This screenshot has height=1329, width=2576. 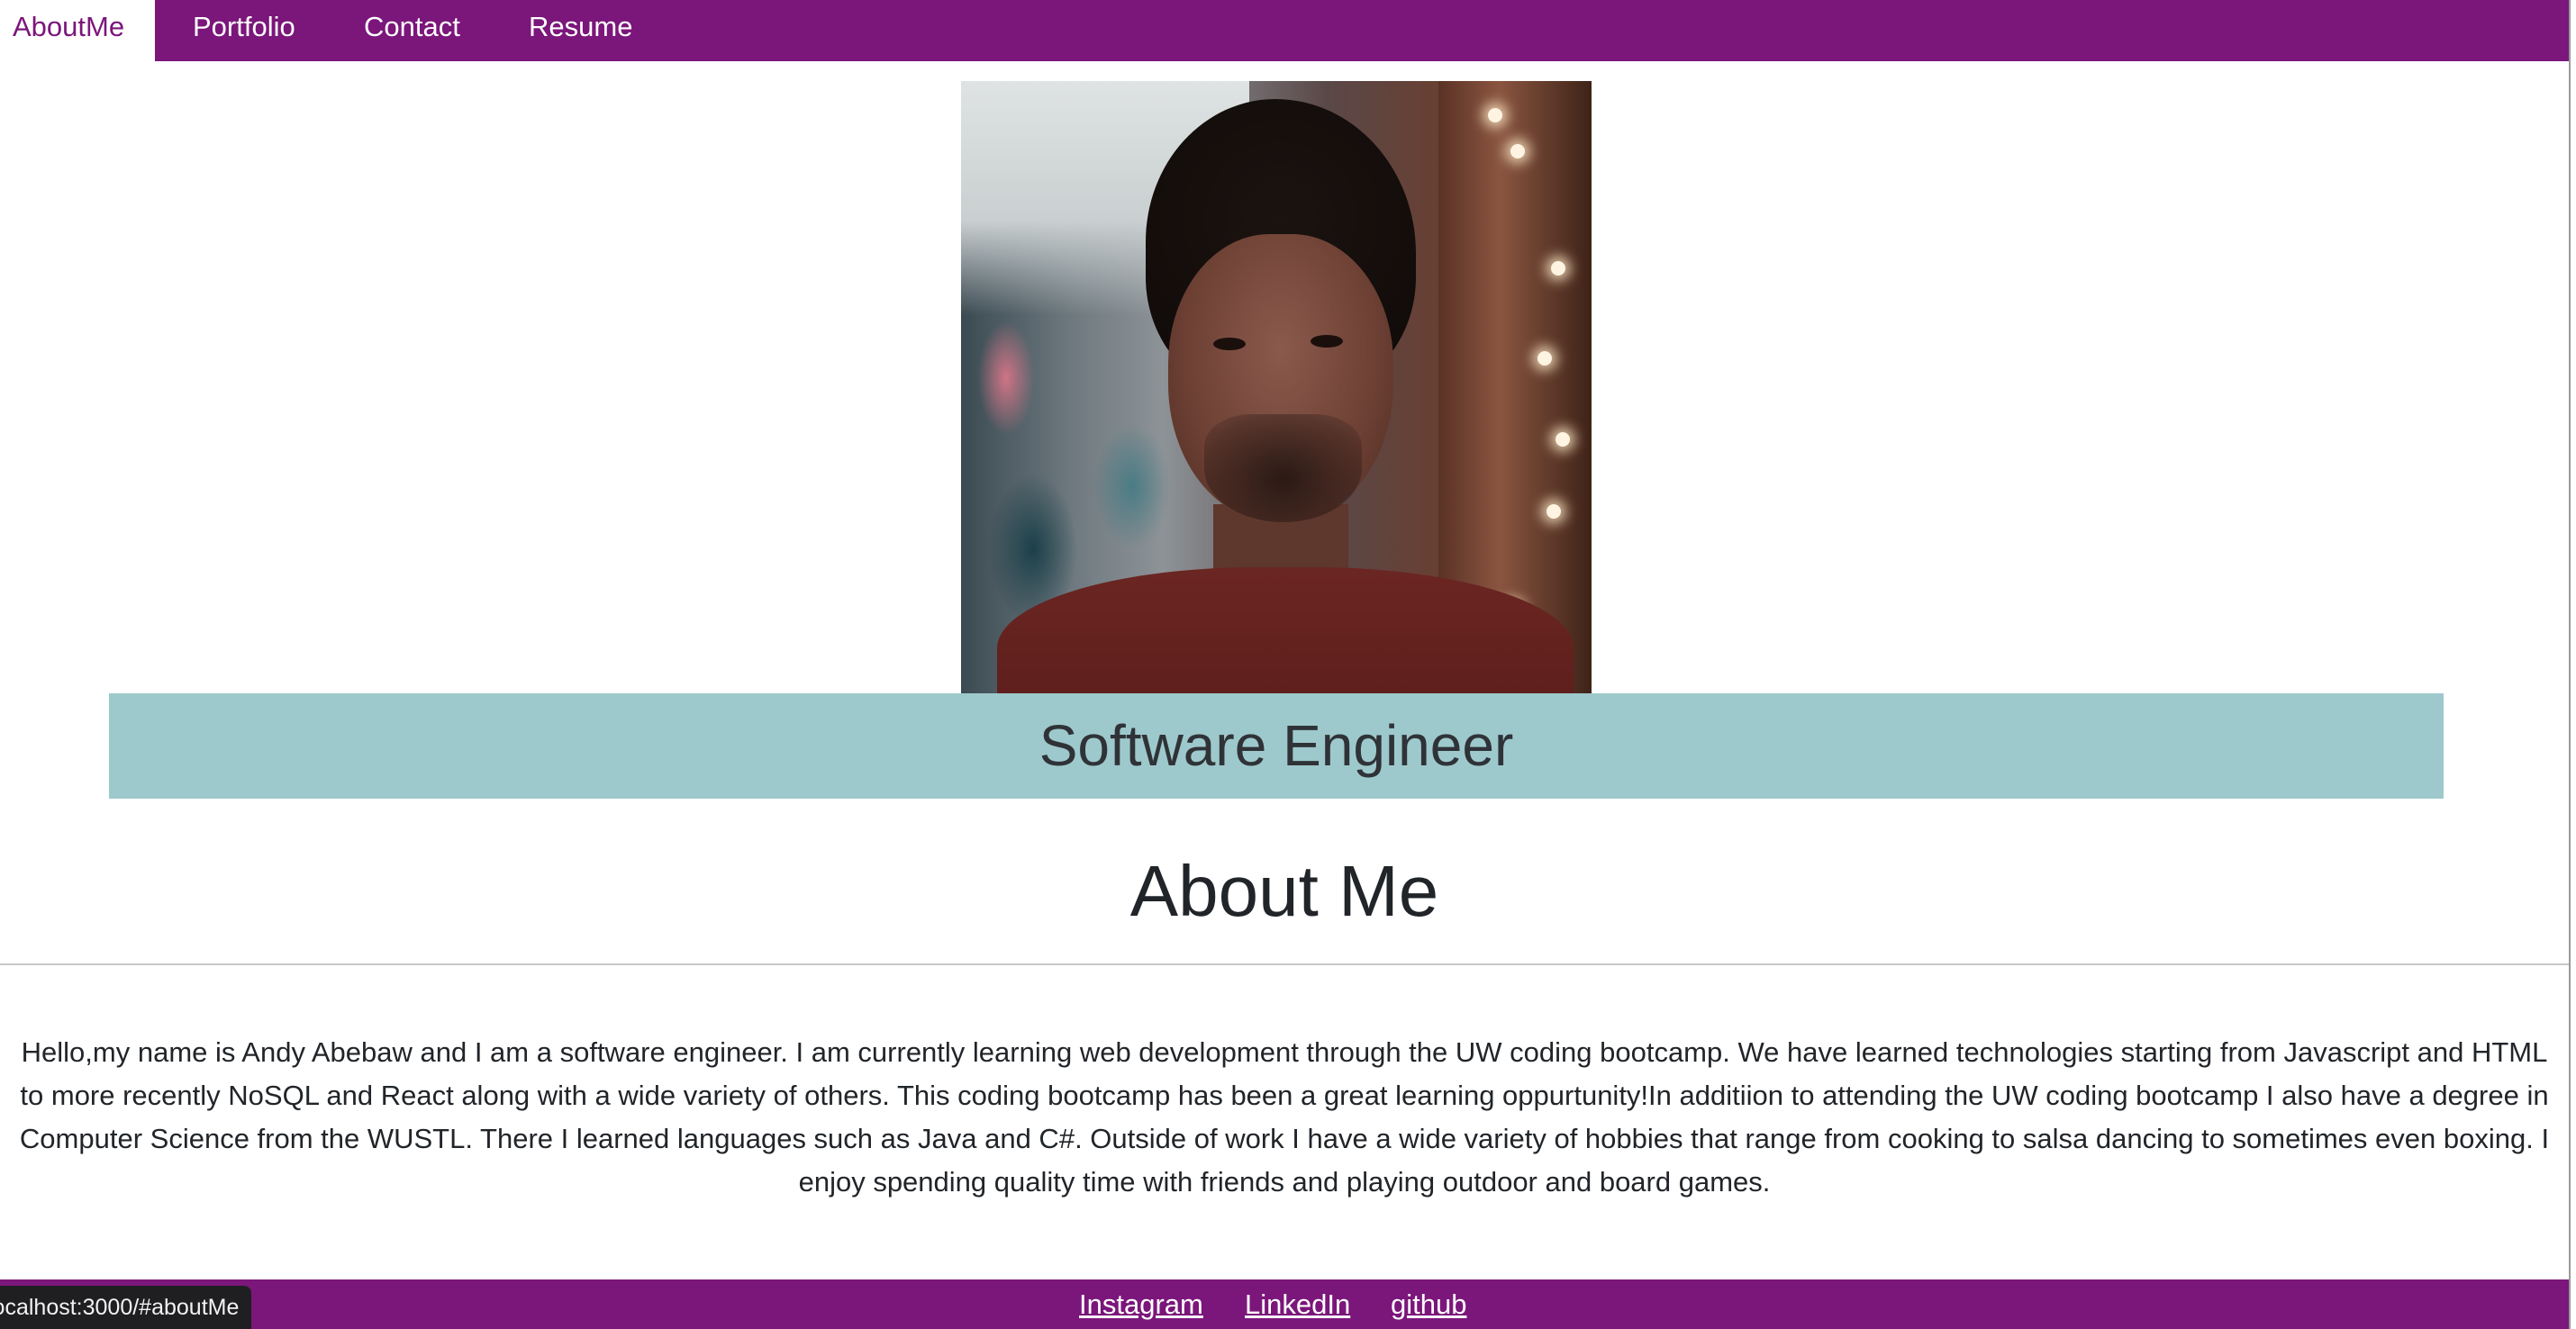 I want to click on photo-beard, so click(x=1283, y=468).